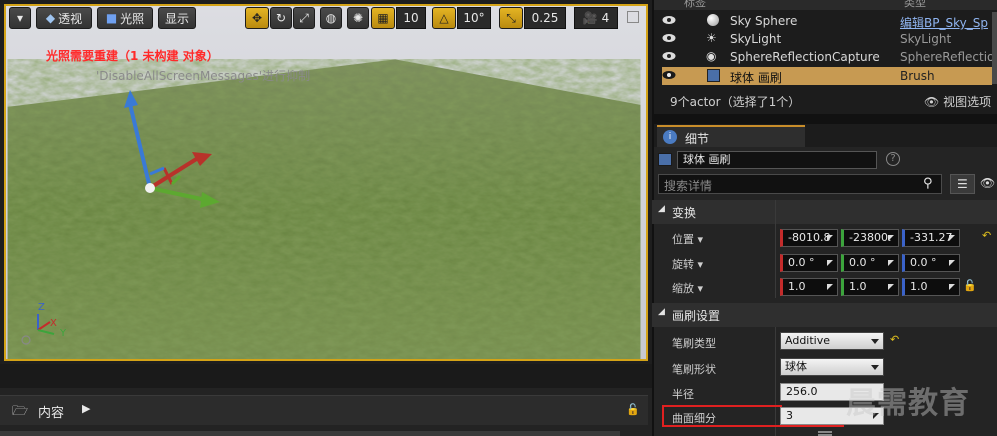  Describe the element at coordinates (832, 341) in the screenshot. I see `brush-type-dropdown: Additive` at that location.